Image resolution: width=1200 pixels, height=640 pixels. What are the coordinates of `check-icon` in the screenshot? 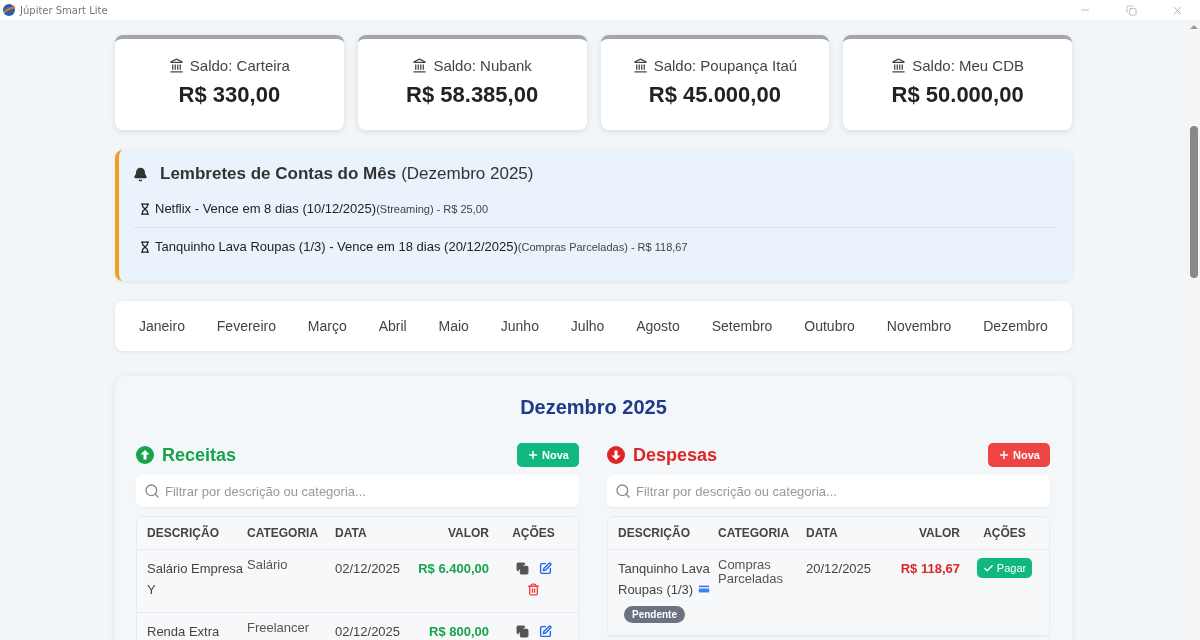 It's located at (988, 568).